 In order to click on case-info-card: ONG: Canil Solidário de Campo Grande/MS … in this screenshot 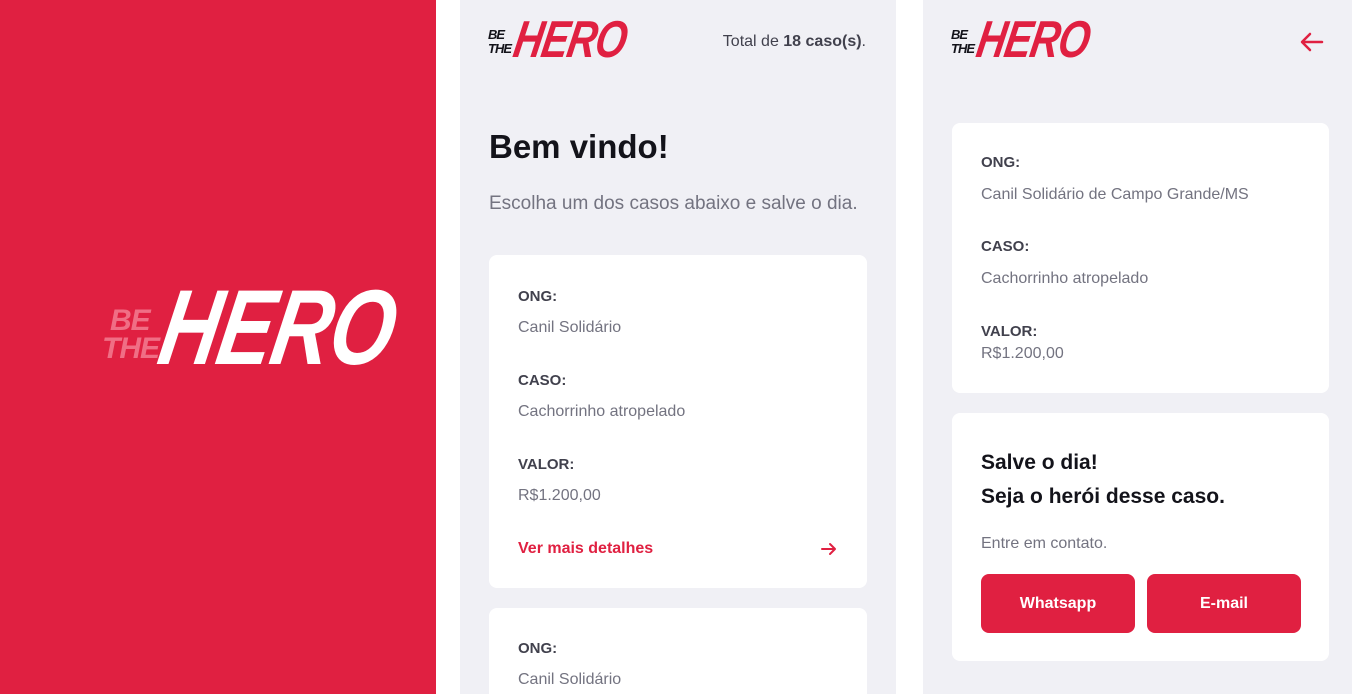, I will do `click(1140, 258)`.